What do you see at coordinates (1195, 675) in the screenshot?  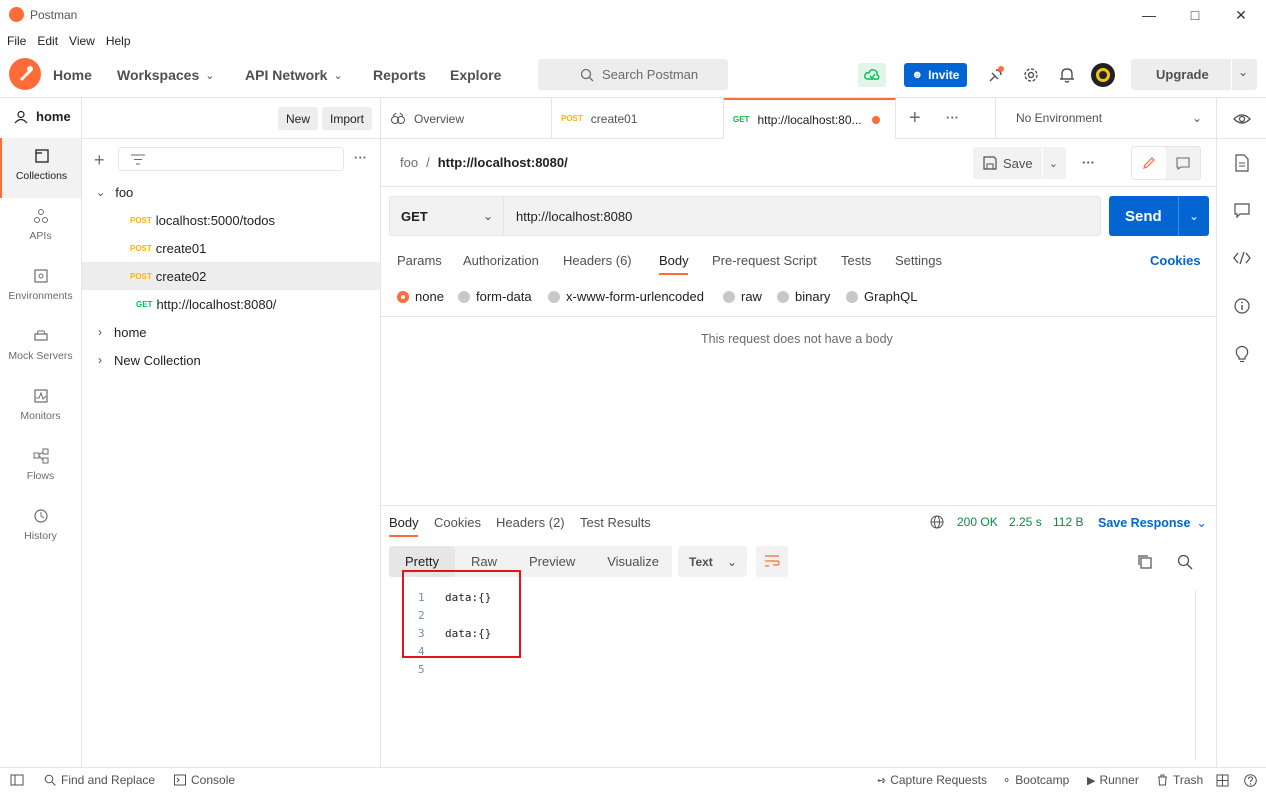 I see `scrollbar-track` at bounding box center [1195, 675].